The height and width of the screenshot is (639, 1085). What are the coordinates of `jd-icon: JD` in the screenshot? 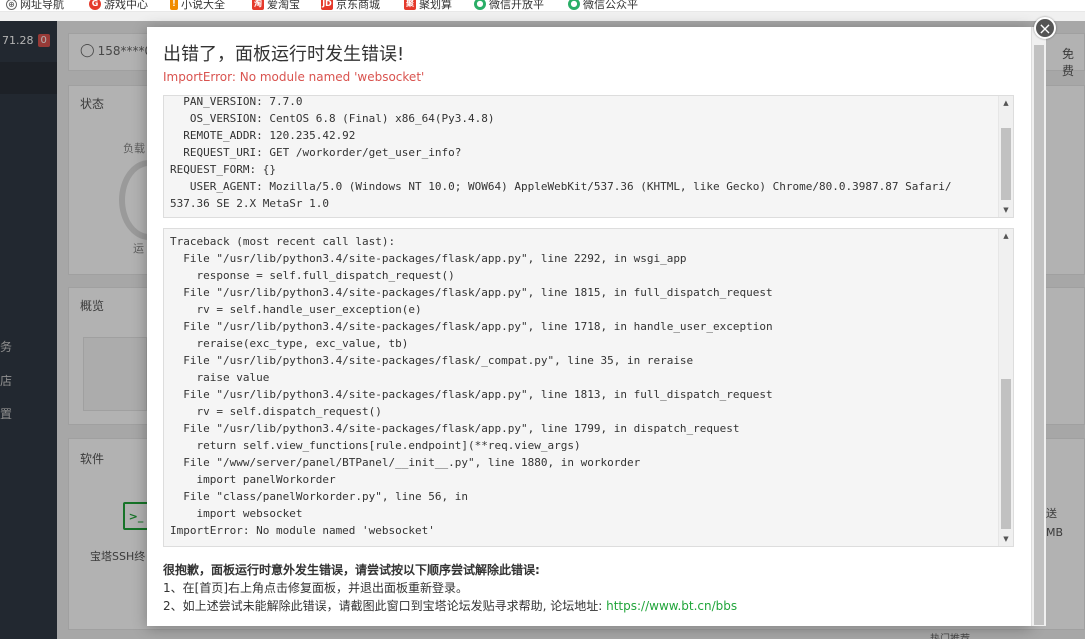 It's located at (327, 5).